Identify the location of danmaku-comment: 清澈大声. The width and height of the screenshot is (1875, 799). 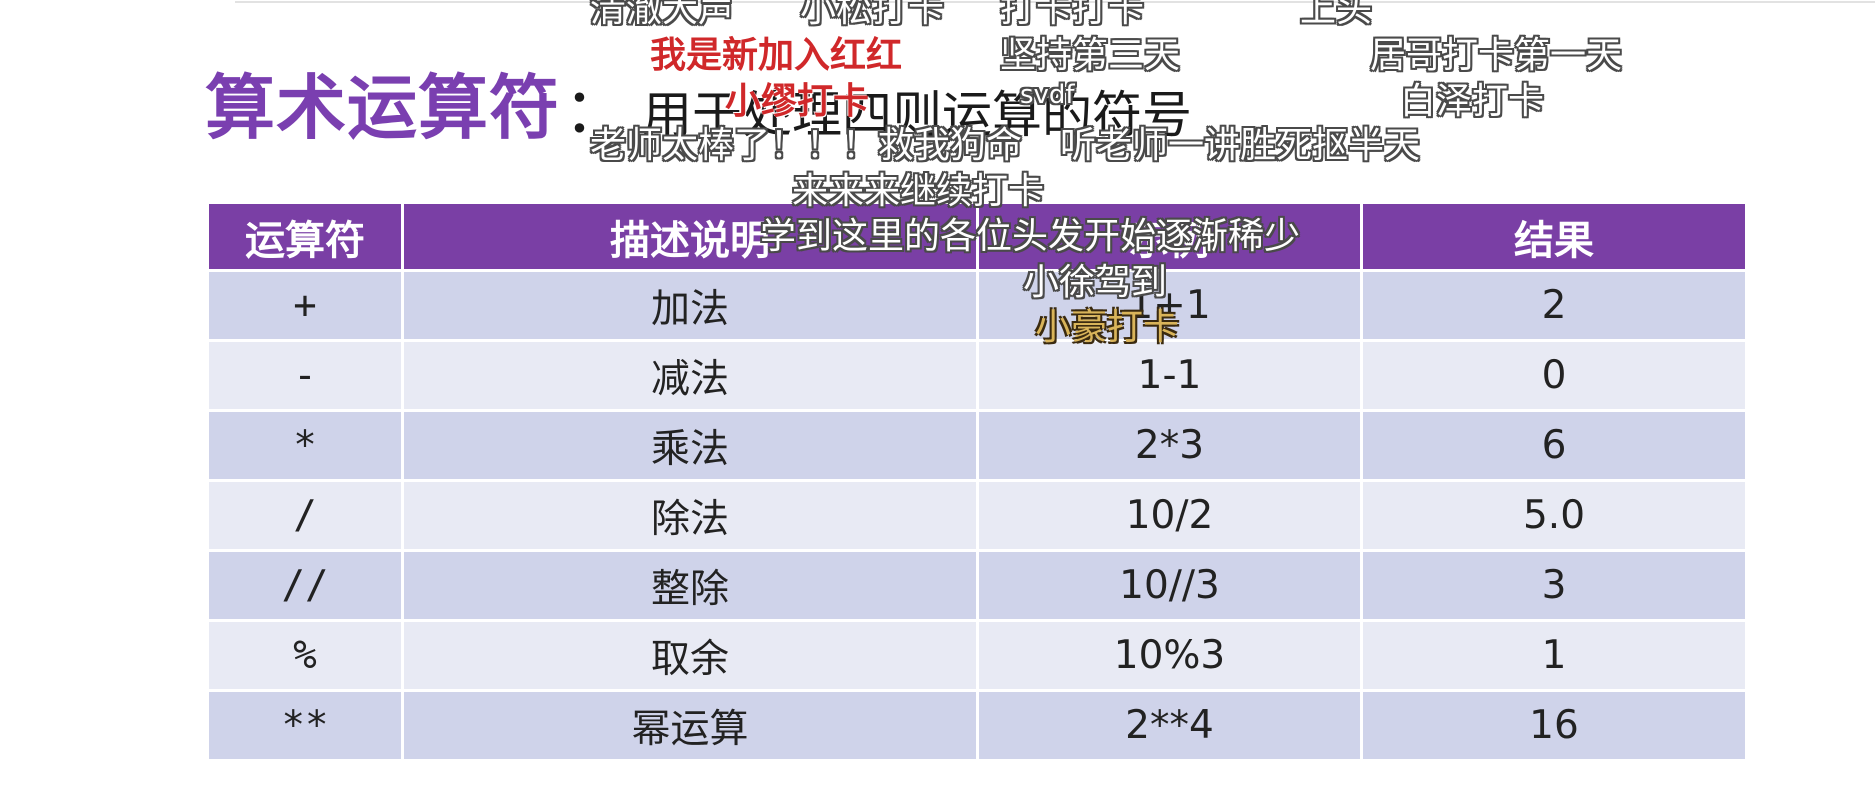
(662, 15).